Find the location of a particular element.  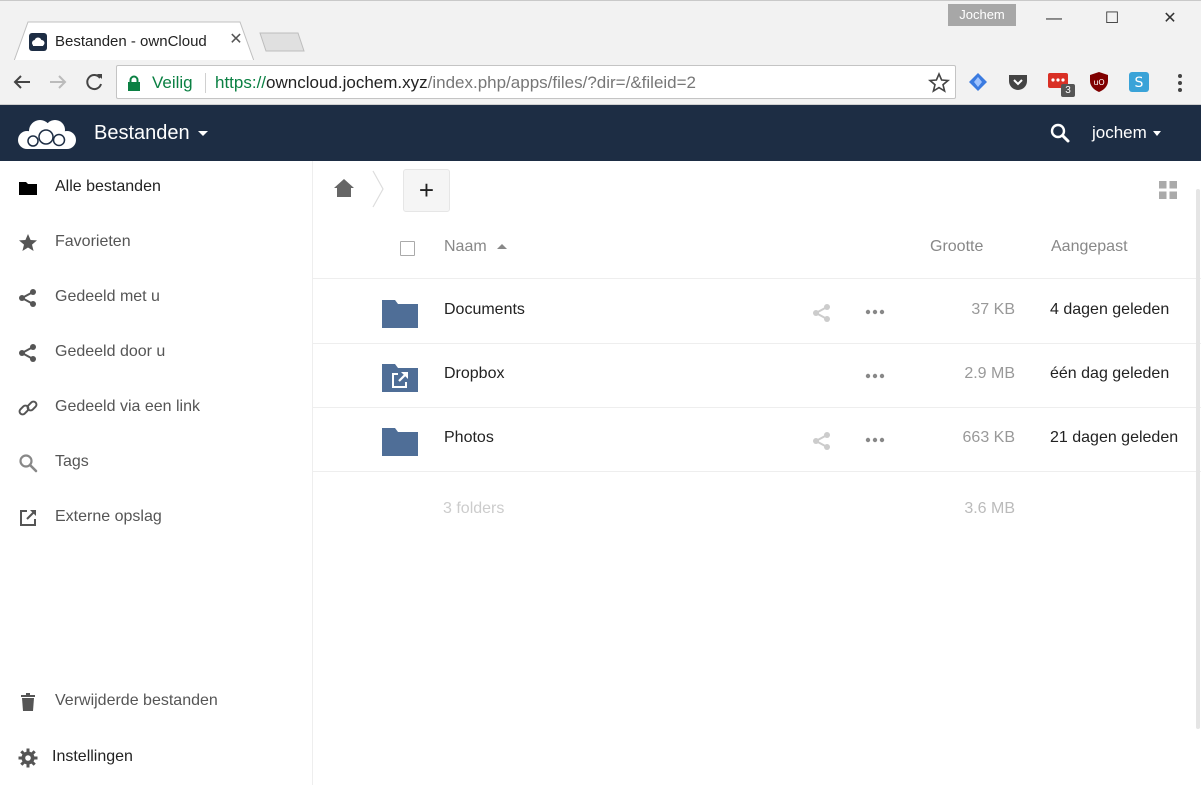

svg-text: S is located at coordinates (1139, 83).